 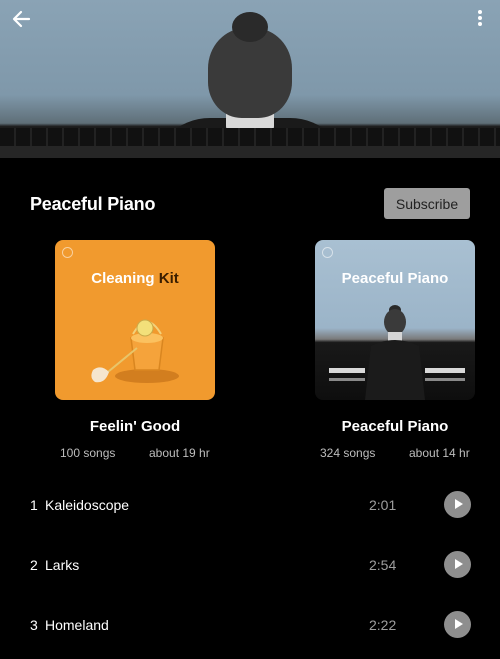 What do you see at coordinates (250, 505) in the screenshot?
I see `track-row: 1 Kaleidoscope 2:01` at bounding box center [250, 505].